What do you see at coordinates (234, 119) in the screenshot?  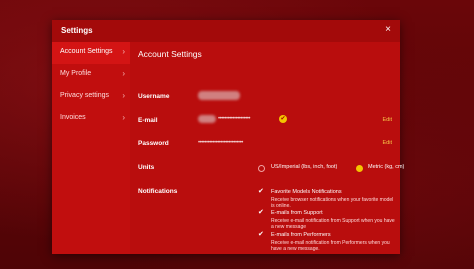 I see `email-masked-value: ••••••••••••••••••••` at bounding box center [234, 119].